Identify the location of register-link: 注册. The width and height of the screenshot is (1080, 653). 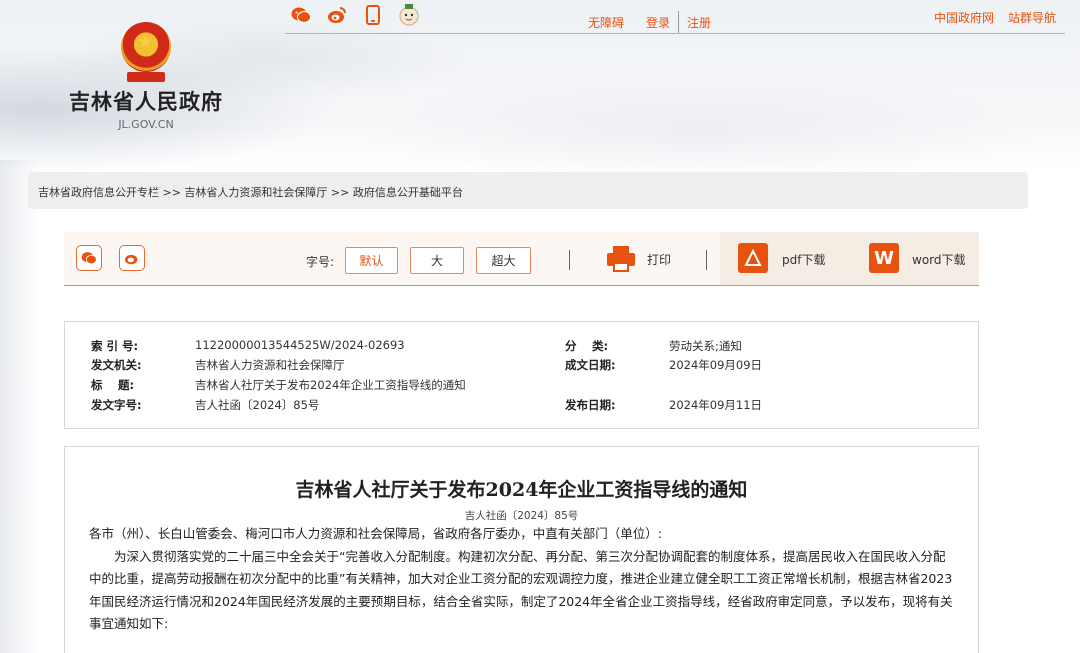
(699, 22).